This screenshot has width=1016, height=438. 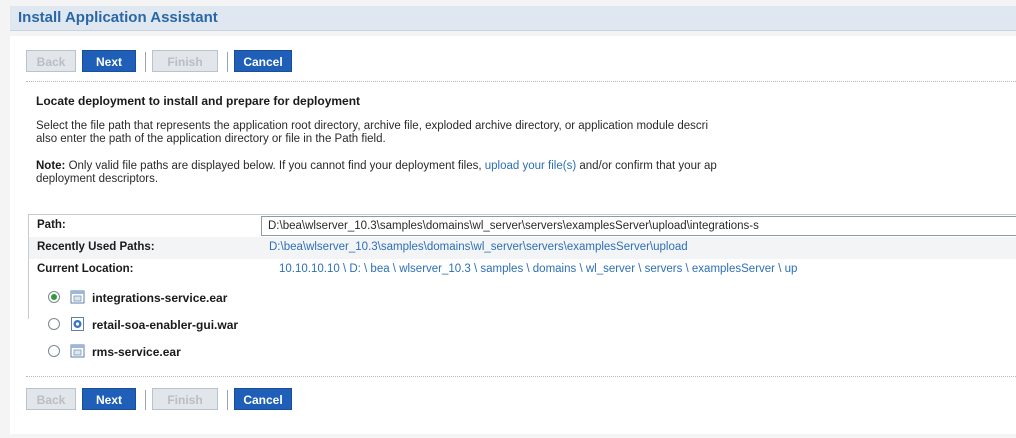 I want to click on recent-paths-label: Recently Used Paths:, so click(x=96, y=247).